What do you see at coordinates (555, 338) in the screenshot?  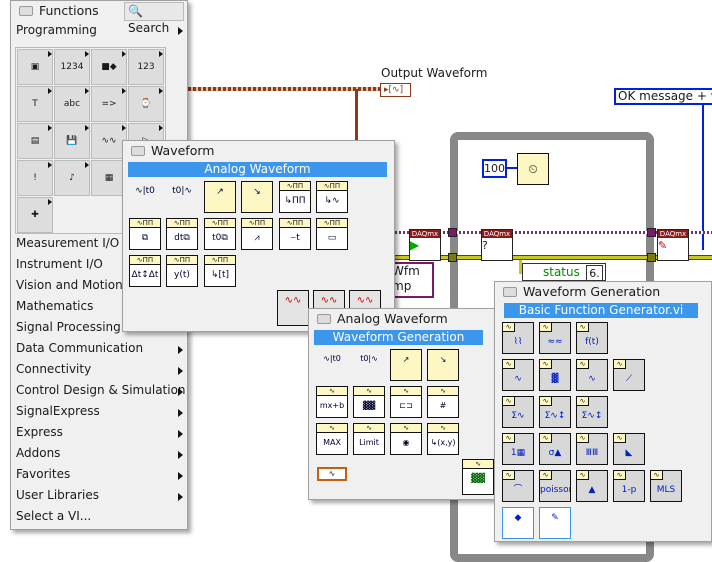 I see `basic-multitone-icon: ∿ ≈≈` at bounding box center [555, 338].